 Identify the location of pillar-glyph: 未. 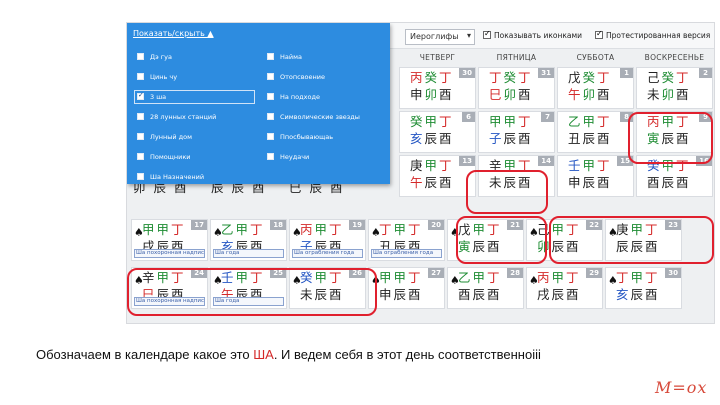
(307, 294).